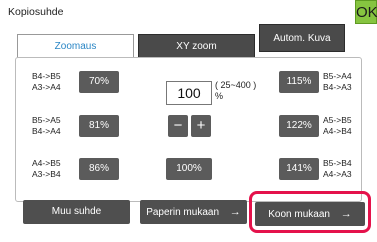  Describe the element at coordinates (178, 126) in the screenshot. I see `zoom-minus-button: −` at that location.